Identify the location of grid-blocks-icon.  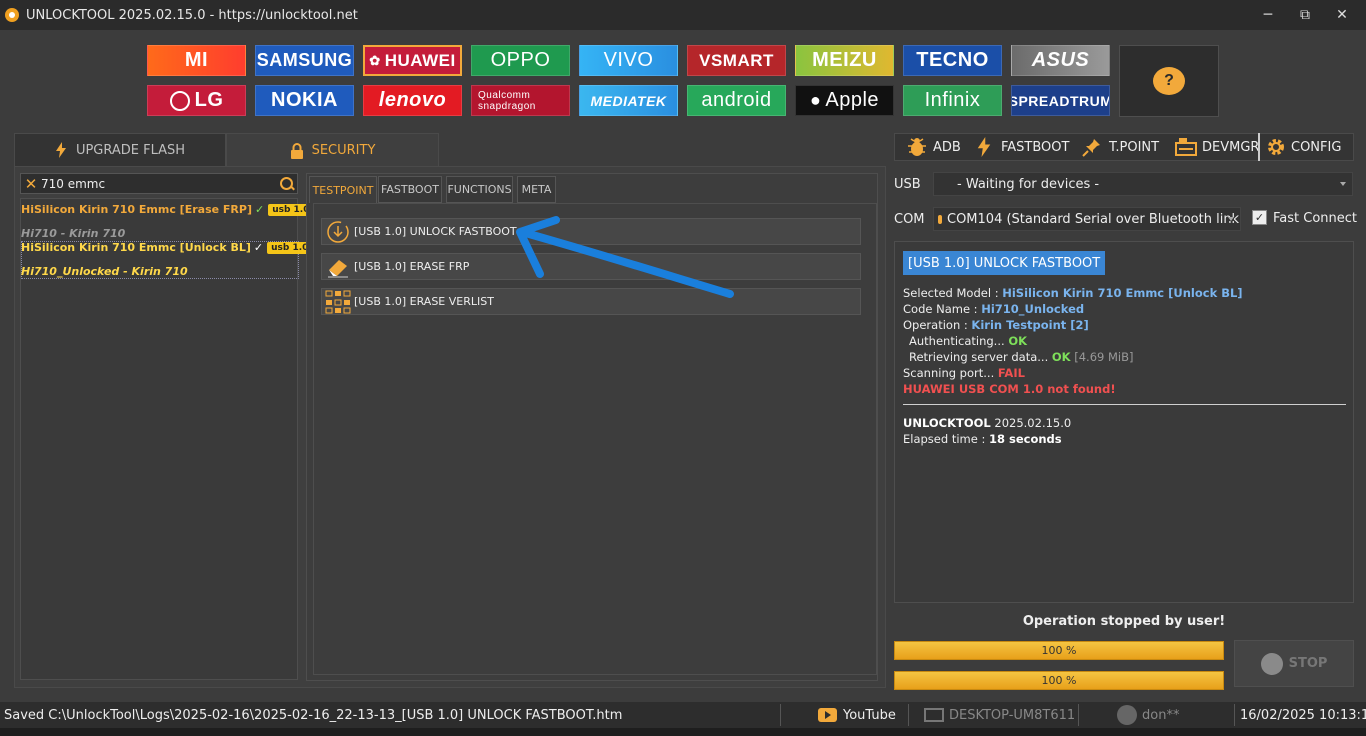
(338, 302).